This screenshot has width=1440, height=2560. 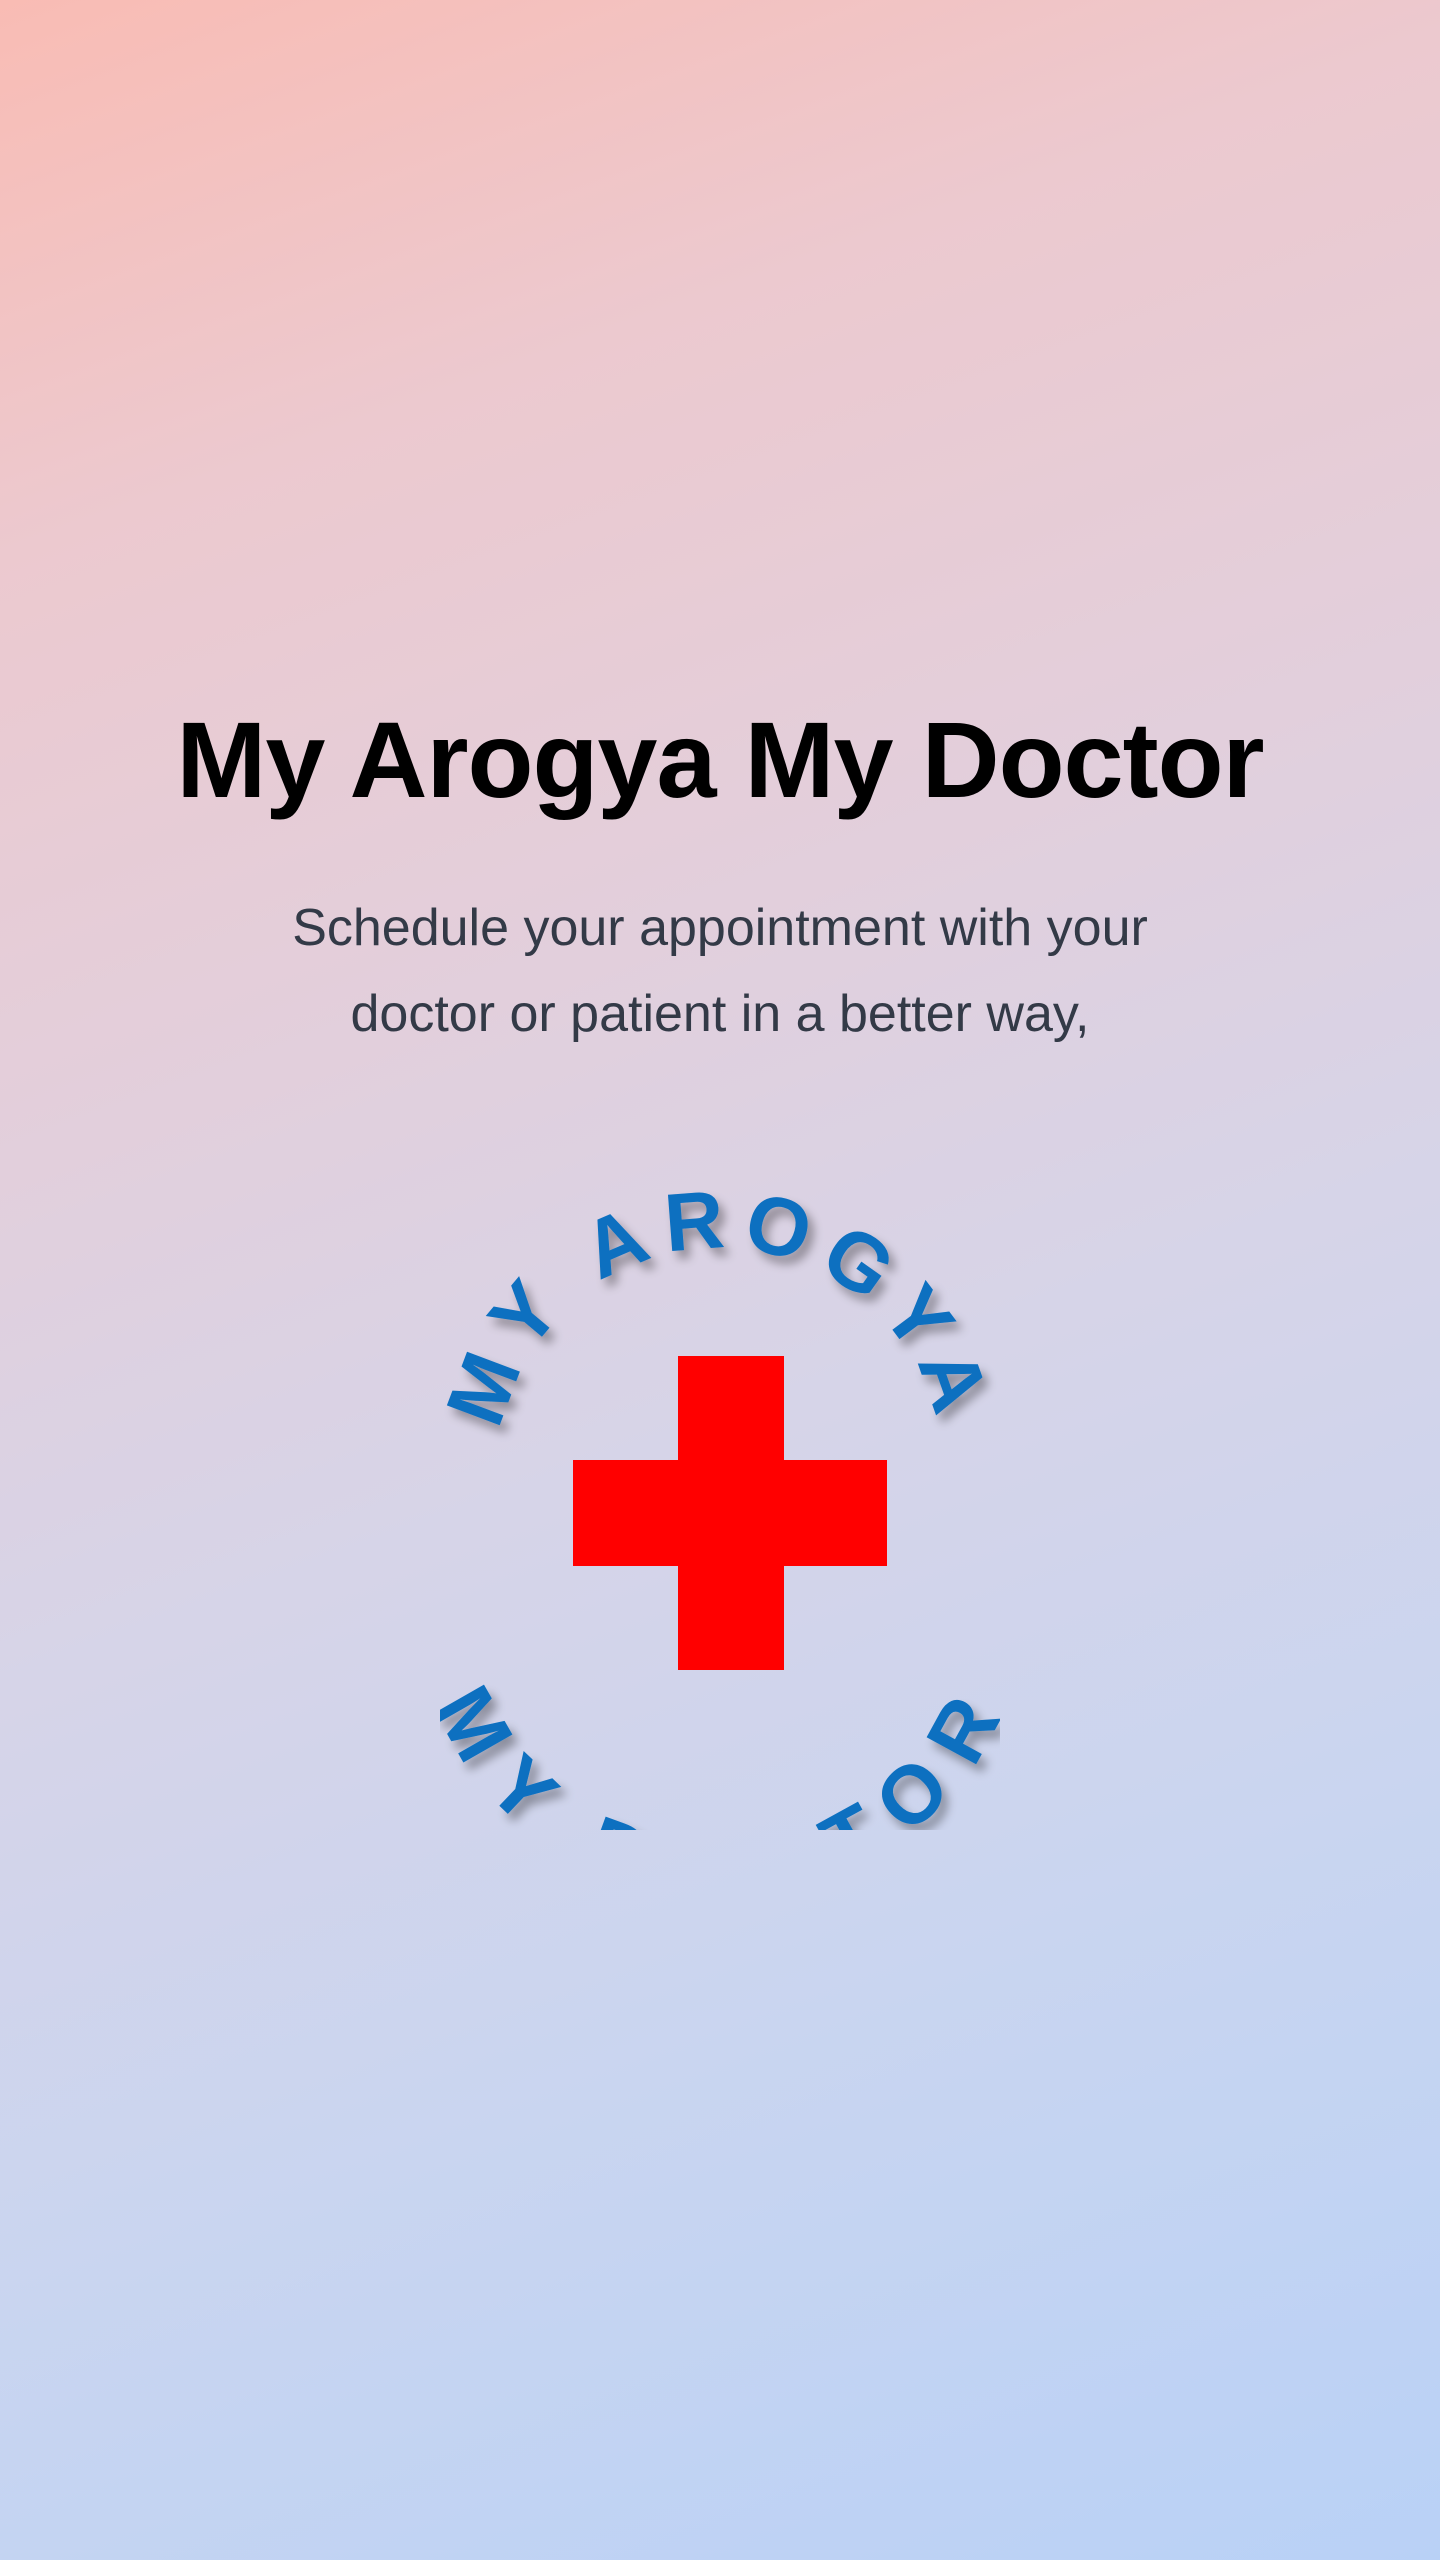 I want to click on logo-bottom-text: MY DOCTOR, so click(x=720, y=1751).